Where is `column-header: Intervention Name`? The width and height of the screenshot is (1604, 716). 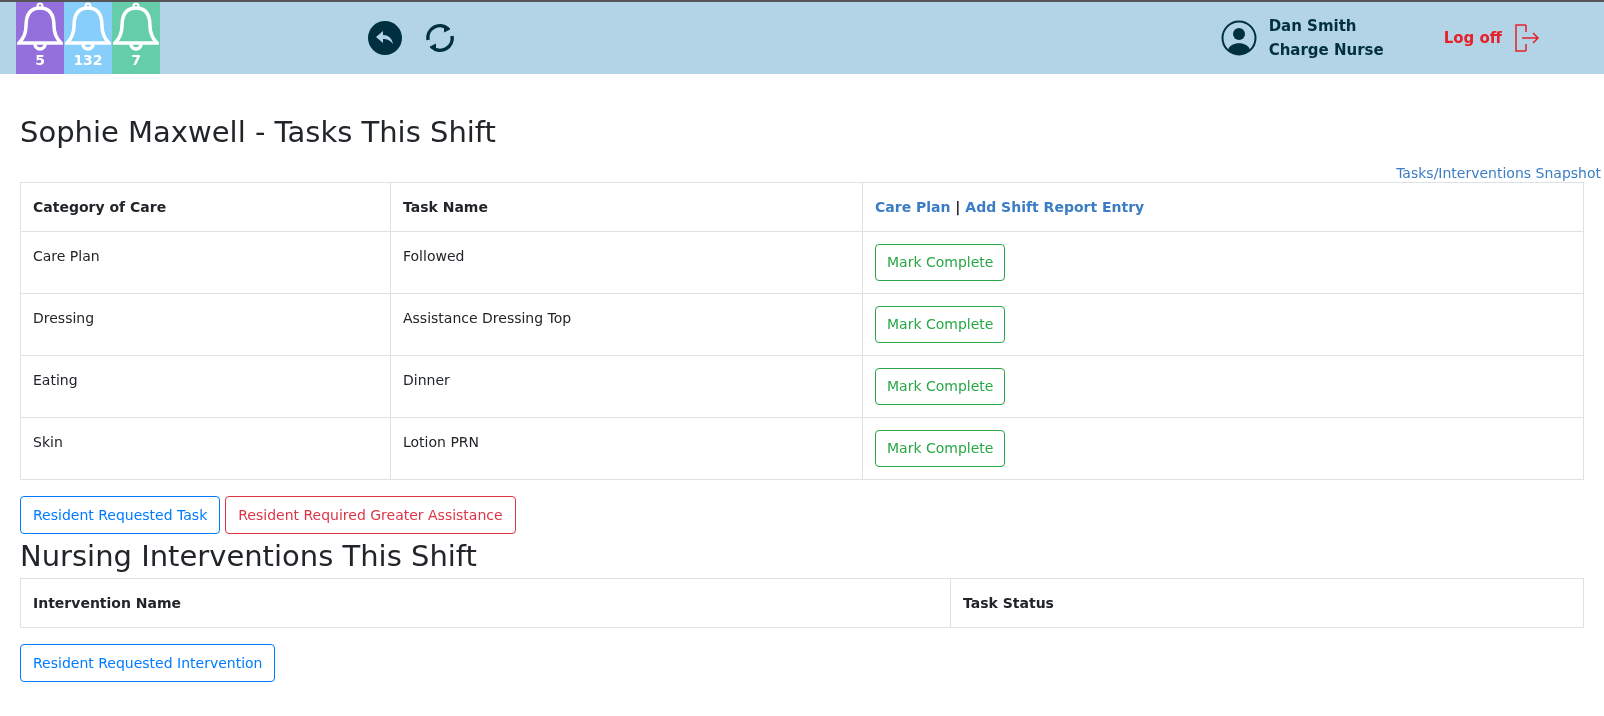 column-header: Intervention Name is located at coordinates (485, 603).